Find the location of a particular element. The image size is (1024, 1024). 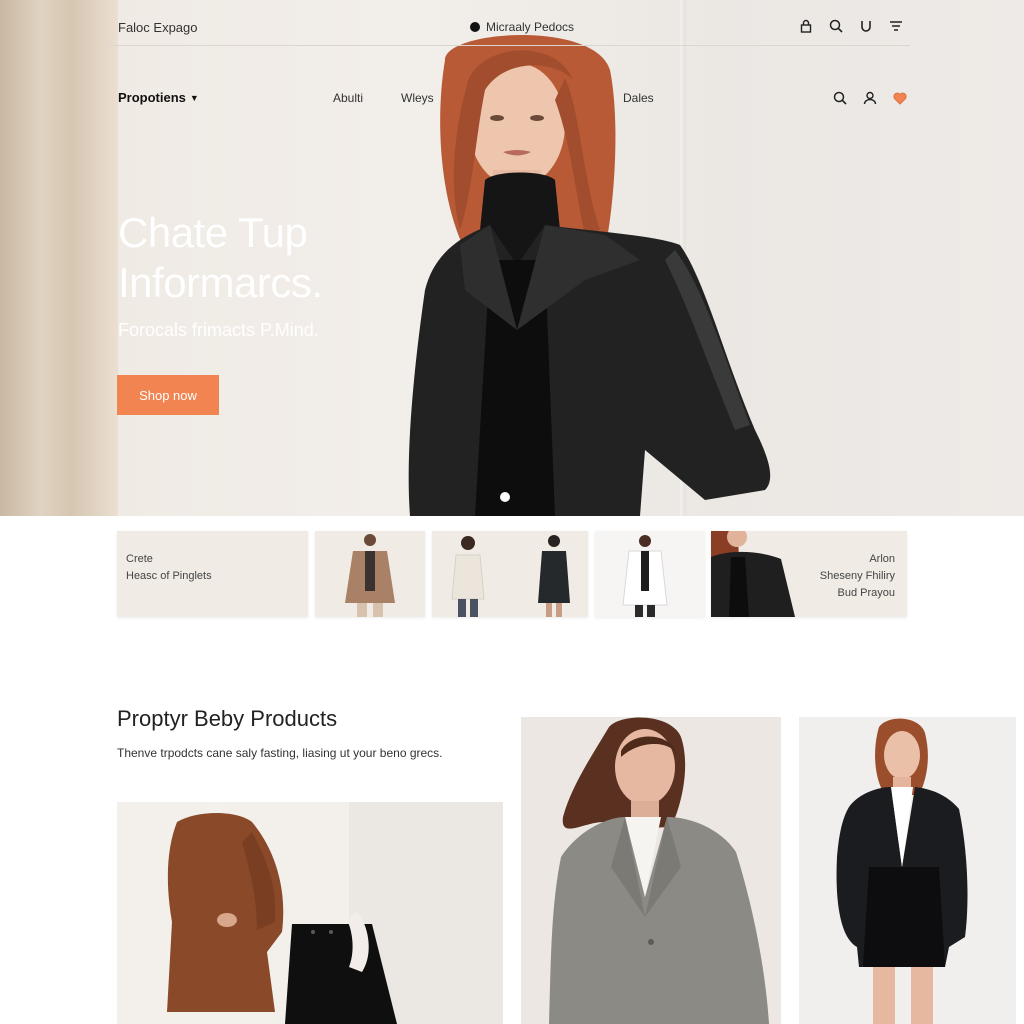

magnet-icon is located at coordinates (866, 26).